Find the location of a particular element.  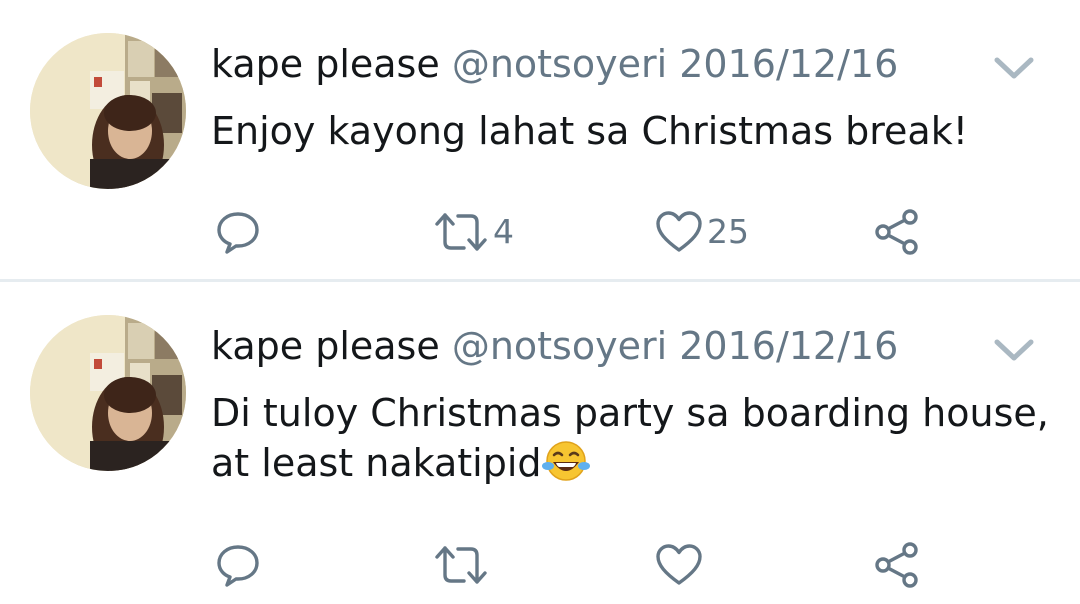

tweet-text: Enjoy kayong lahat sa Christmas break! is located at coordinates (589, 131).